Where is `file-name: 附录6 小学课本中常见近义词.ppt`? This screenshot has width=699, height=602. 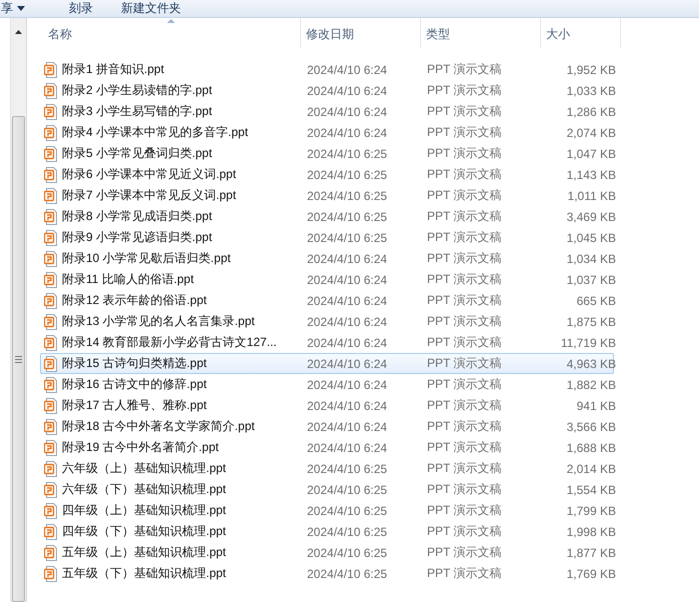 file-name: 附录6 小学课本中常见近义词.ppt is located at coordinates (149, 174).